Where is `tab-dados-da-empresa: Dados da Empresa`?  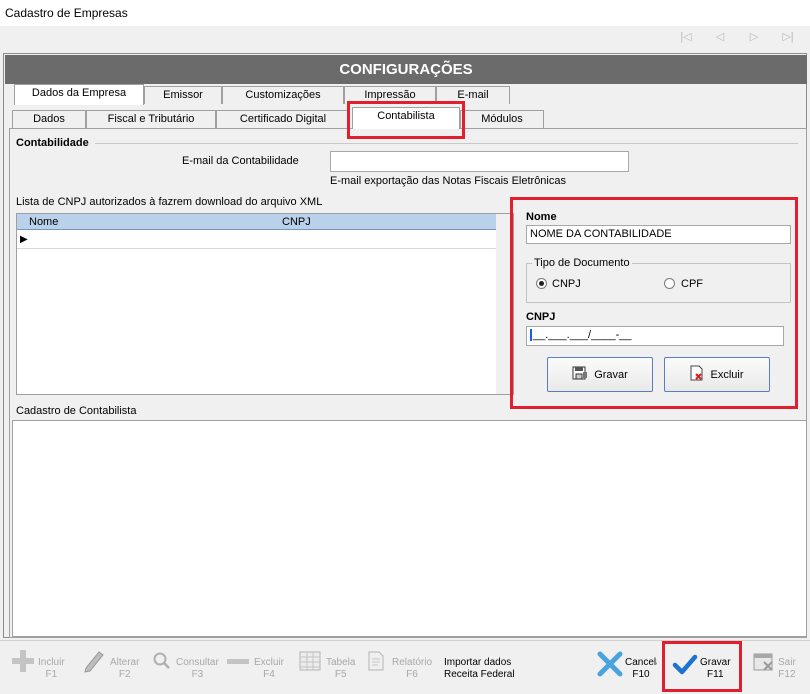
tab-dados-da-empresa: Dados da Empresa is located at coordinates (79, 94).